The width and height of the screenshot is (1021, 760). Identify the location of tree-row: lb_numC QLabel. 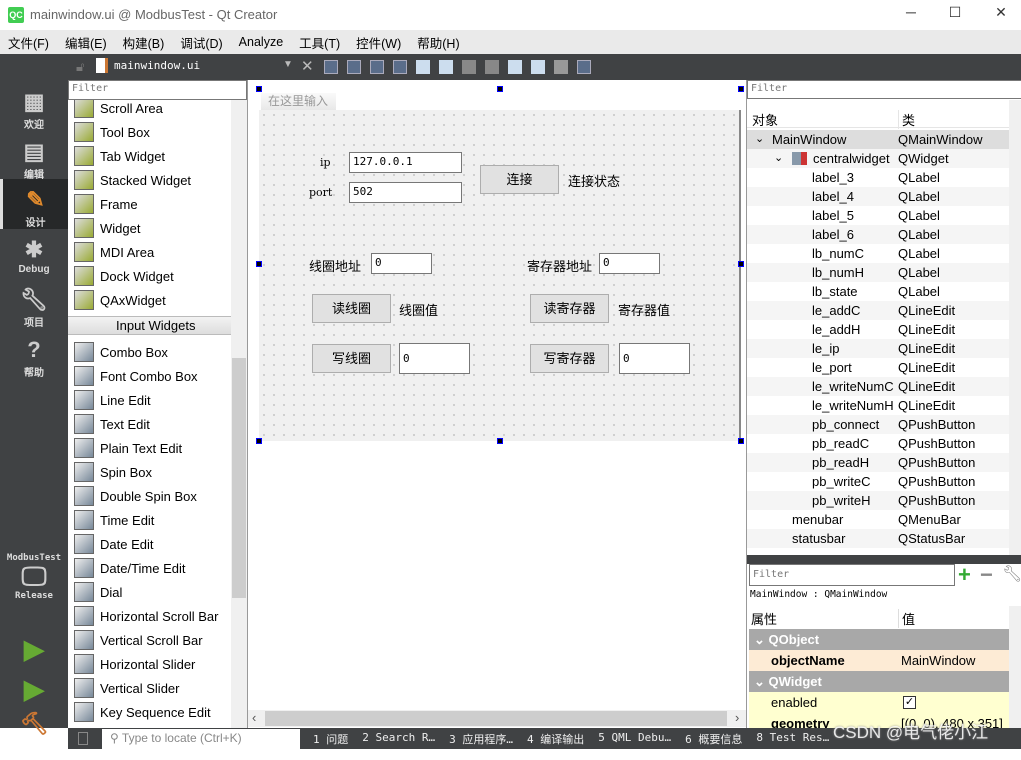
(878, 253).